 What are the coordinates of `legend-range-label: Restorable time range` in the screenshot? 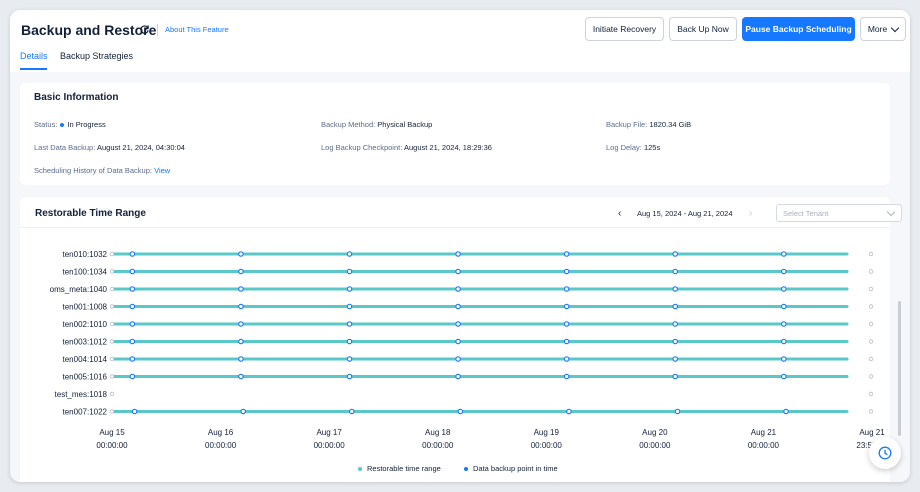 It's located at (404, 468).